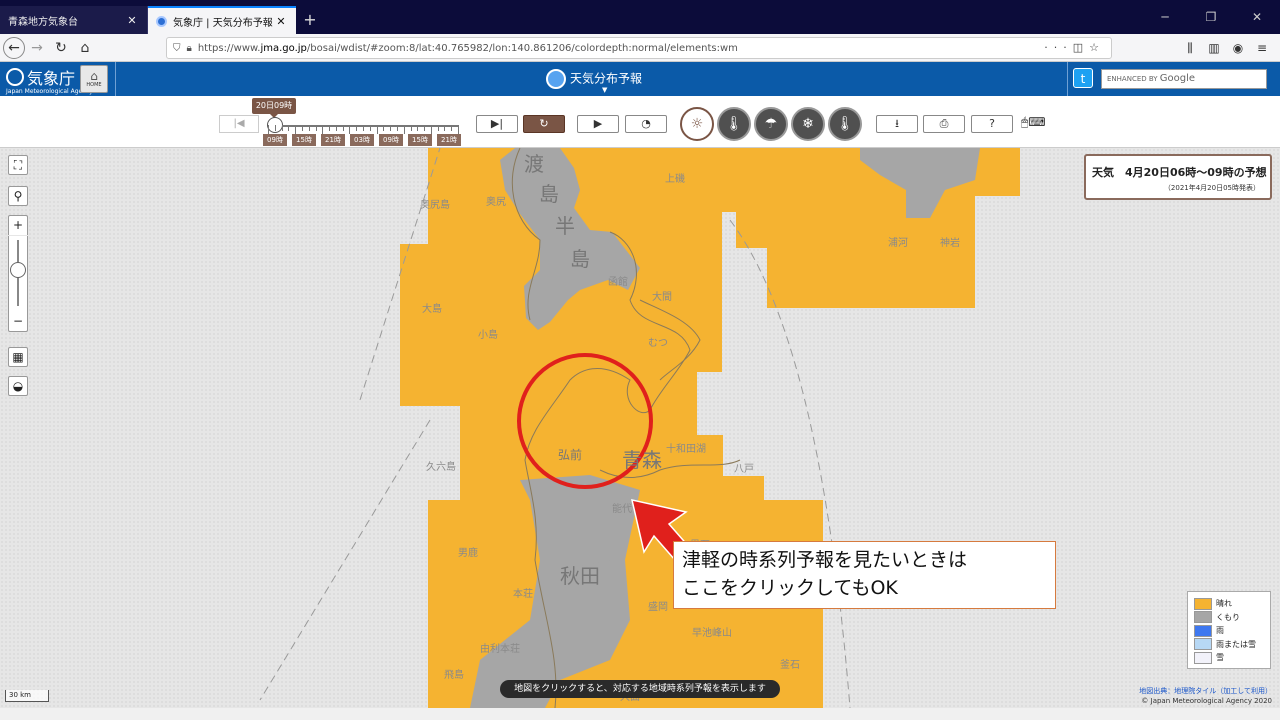  What do you see at coordinates (1097, 47) in the screenshot?
I see `bookmark-star-icon: ☆` at bounding box center [1097, 47].